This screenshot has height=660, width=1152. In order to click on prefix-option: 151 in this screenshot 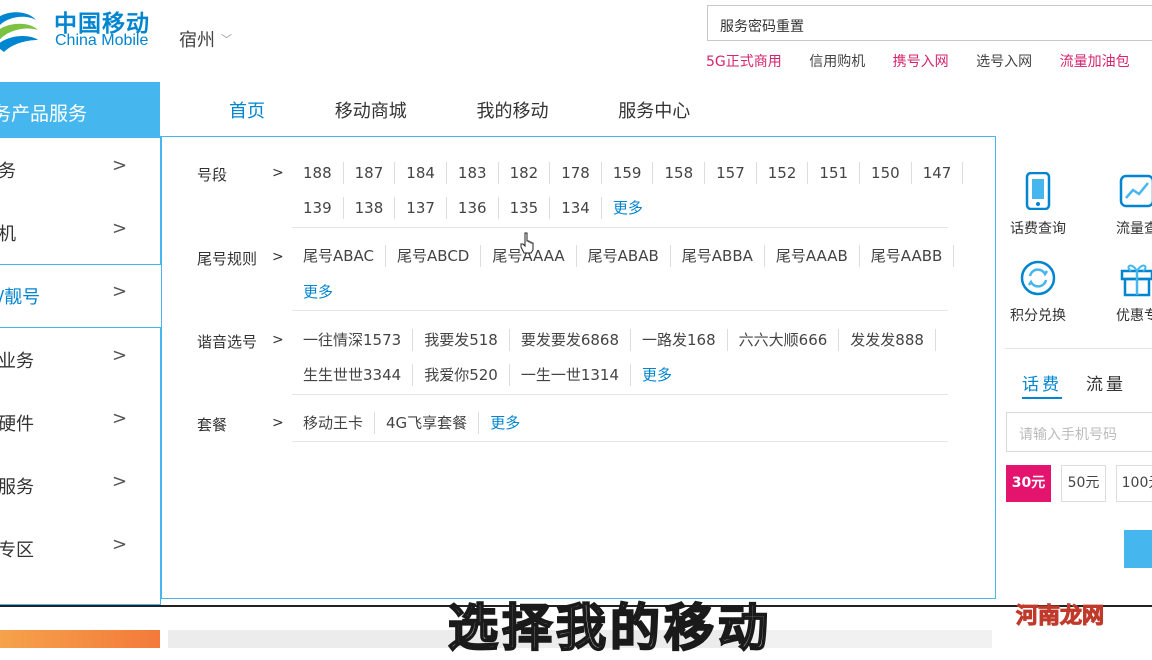, I will do `click(834, 173)`.